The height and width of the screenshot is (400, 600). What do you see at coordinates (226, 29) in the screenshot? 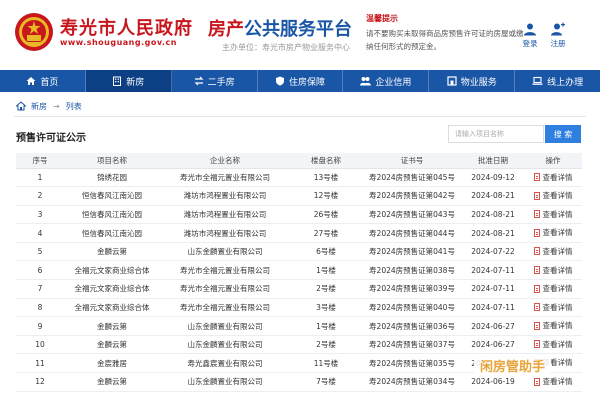
I see `platform-title-part1: 房产` at bounding box center [226, 29].